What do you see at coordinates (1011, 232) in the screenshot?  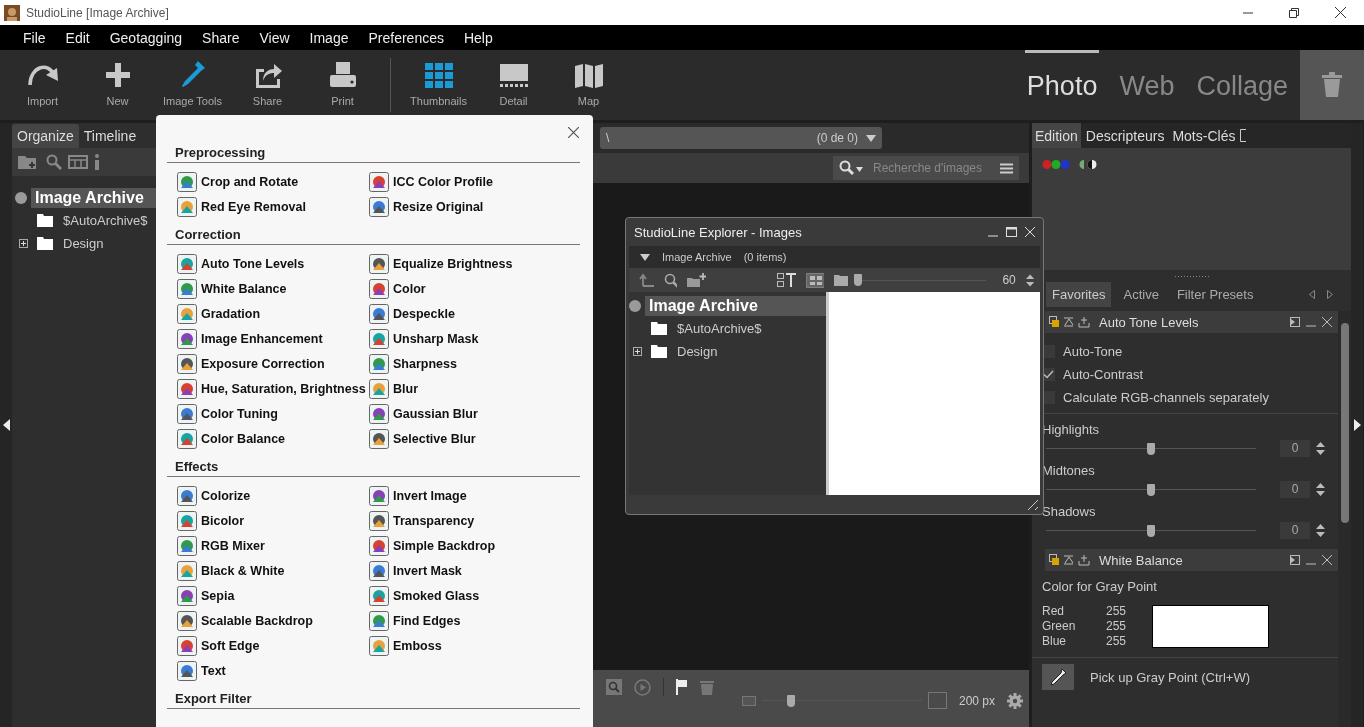 I see `maximize-icon` at bounding box center [1011, 232].